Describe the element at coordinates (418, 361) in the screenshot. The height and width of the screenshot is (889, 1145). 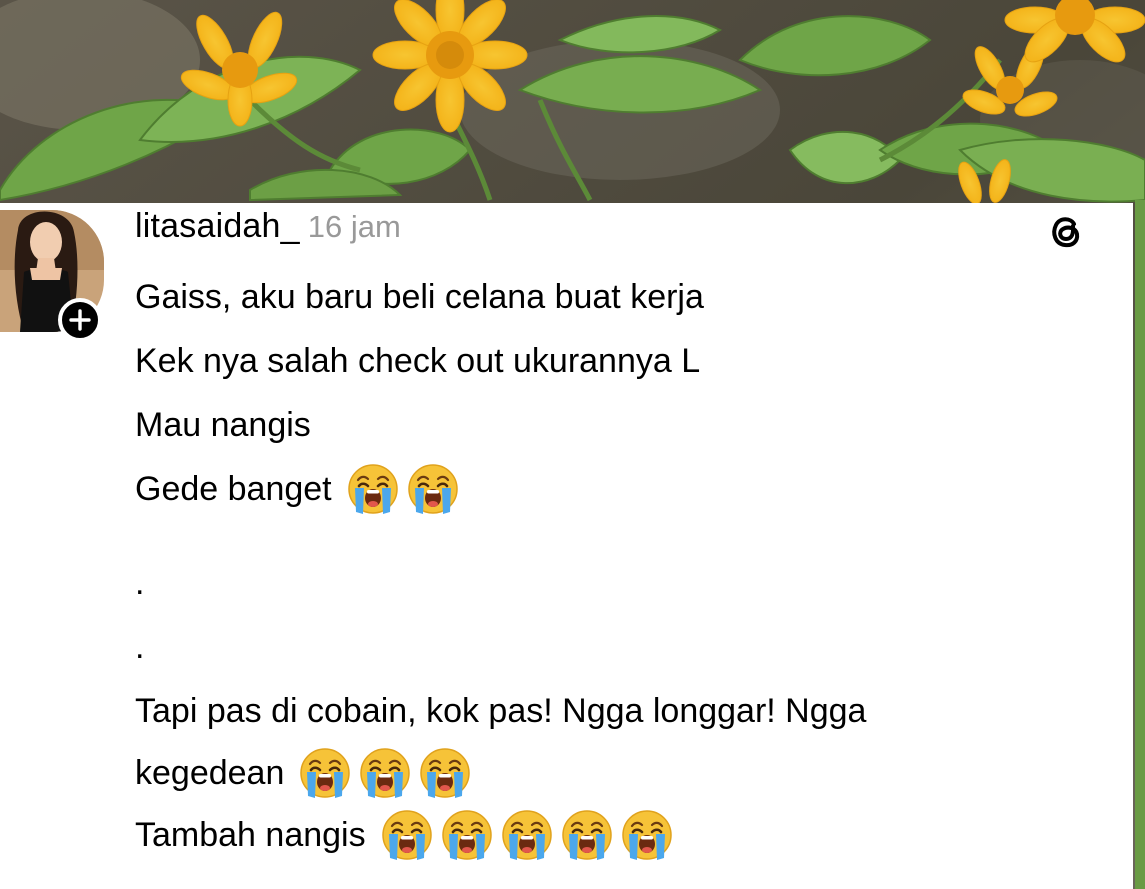
I see `post-text: Kek nya salah check out ukurannya L` at that location.